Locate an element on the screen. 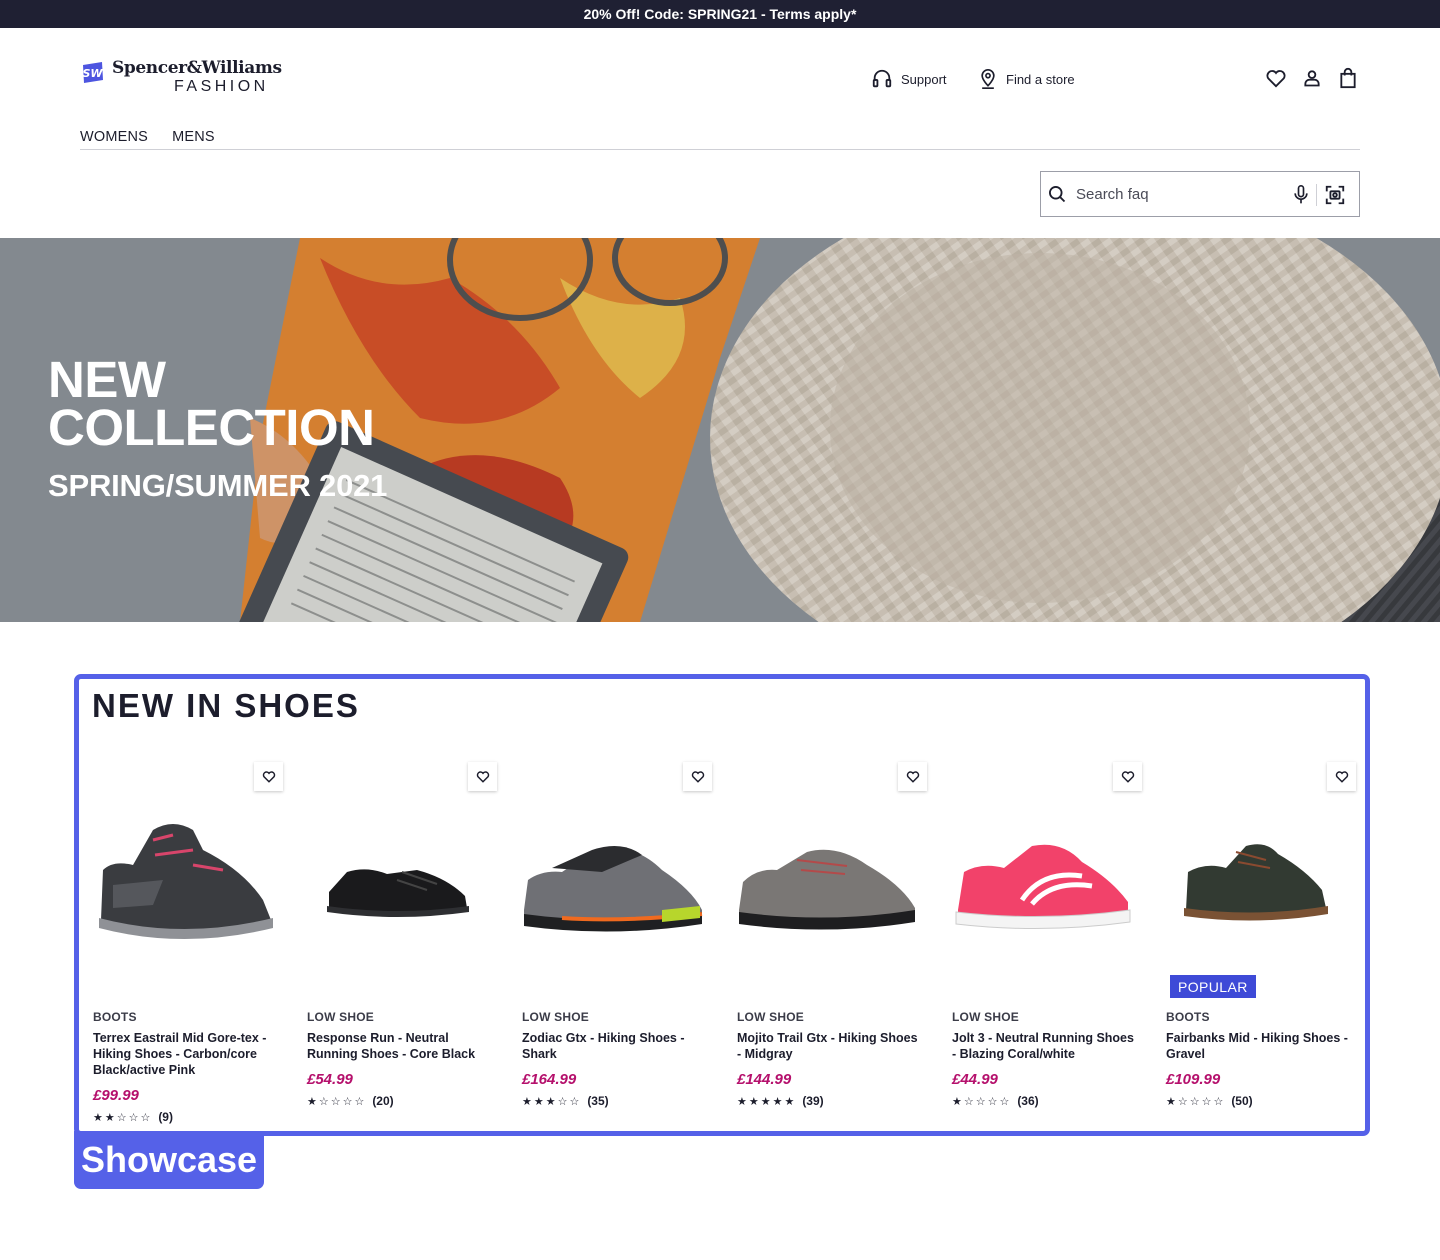 The image size is (1440, 1260). camera-scan-icon is located at coordinates (1335, 195).